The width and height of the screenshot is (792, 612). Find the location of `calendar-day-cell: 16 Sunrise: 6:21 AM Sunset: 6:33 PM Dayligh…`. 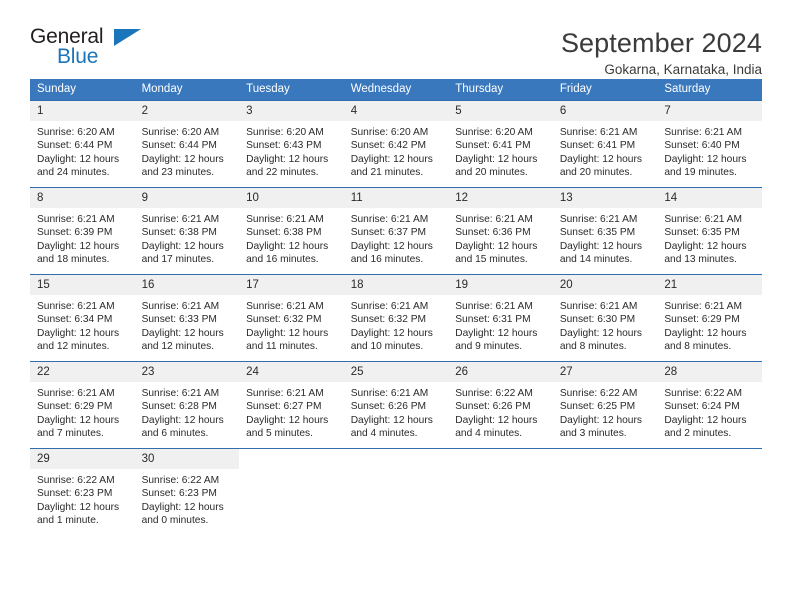

calendar-day-cell: 16 Sunrise: 6:21 AM Sunset: 6:33 PM Dayligh… is located at coordinates (187, 318).